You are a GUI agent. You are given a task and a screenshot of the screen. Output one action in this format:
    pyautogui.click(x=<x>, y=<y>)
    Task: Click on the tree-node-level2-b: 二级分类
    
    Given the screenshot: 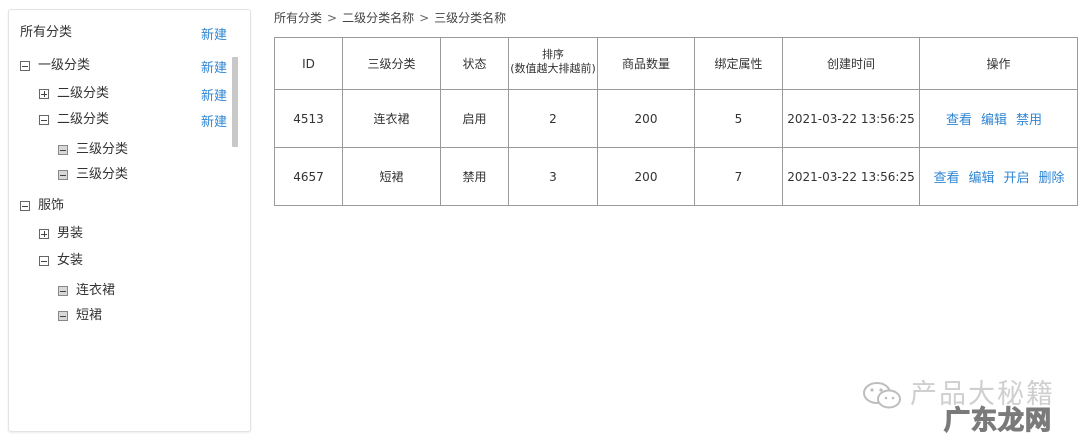 What is the action you would take?
    pyautogui.click(x=74, y=120)
    